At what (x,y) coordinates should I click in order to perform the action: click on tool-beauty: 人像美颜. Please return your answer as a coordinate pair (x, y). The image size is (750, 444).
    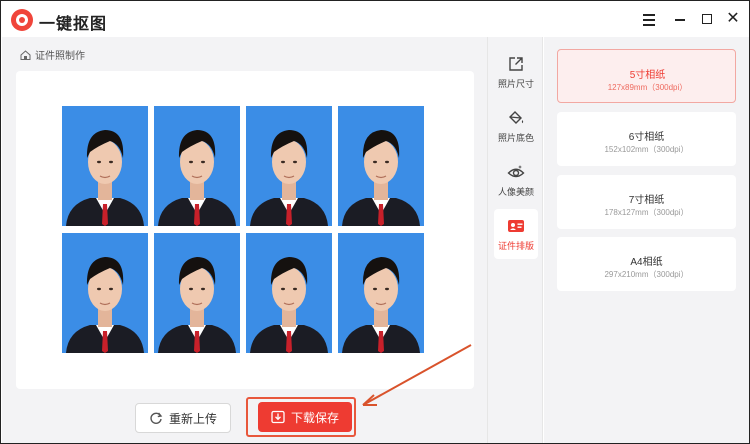
    Looking at the image, I should click on (516, 180).